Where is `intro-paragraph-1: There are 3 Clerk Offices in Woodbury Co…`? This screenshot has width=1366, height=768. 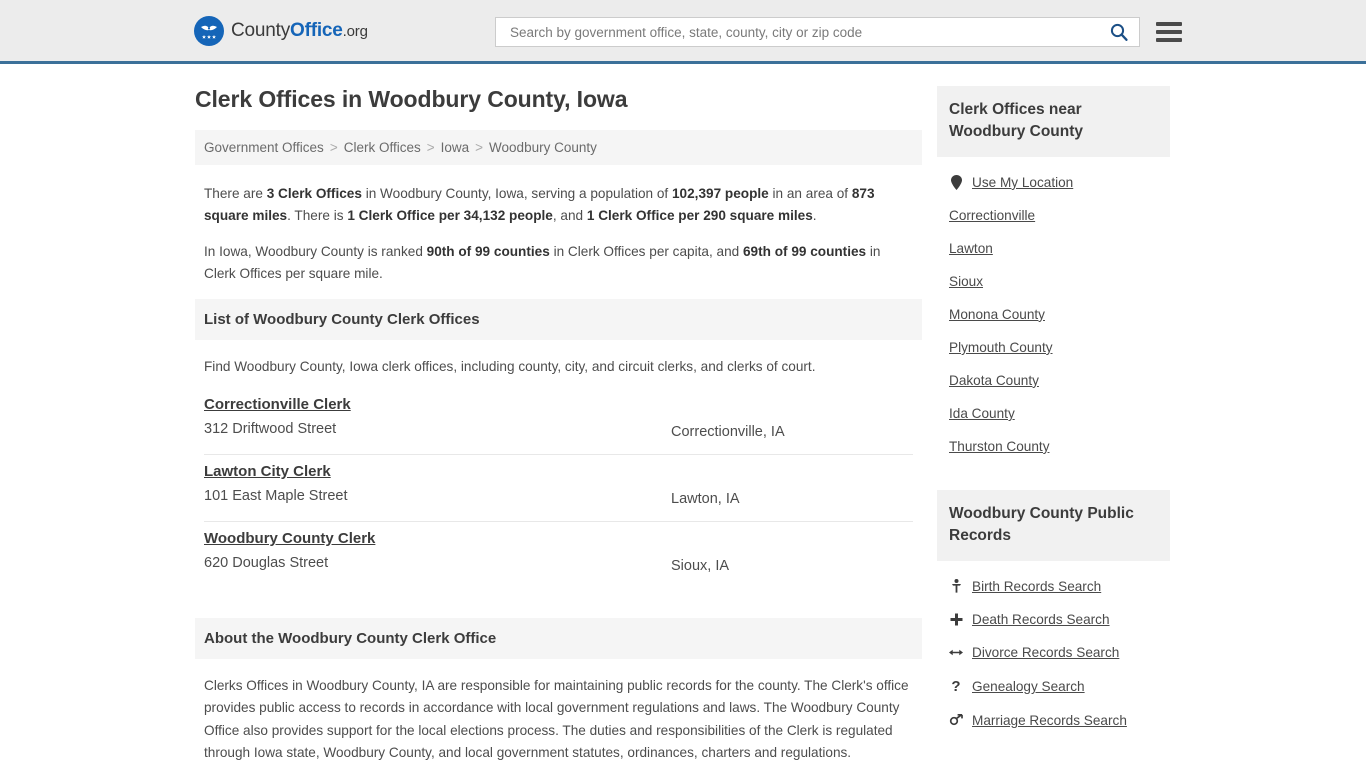 intro-paragraph-1: There are 3 Clerk Offices in Woodbury Co… is located at coordinates (558, 205).